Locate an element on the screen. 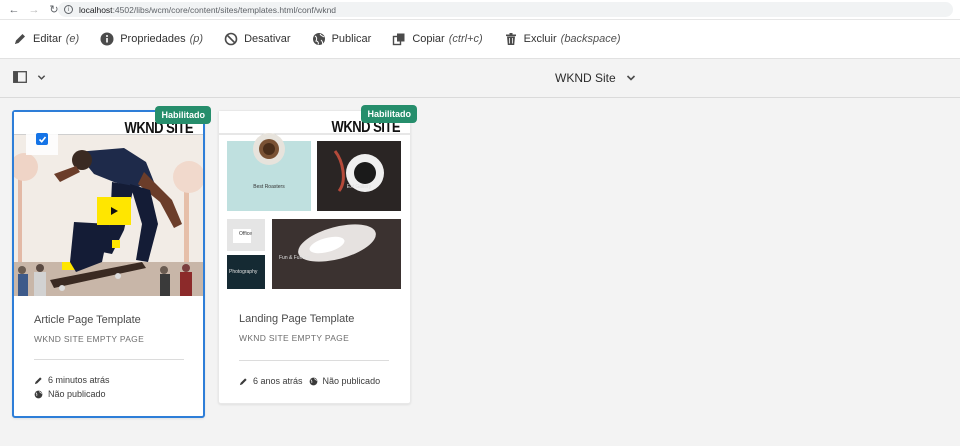 Image resolution: width=960 pixels, height=446 pixels. back-icon: ← is located at coordinates (14, 10).